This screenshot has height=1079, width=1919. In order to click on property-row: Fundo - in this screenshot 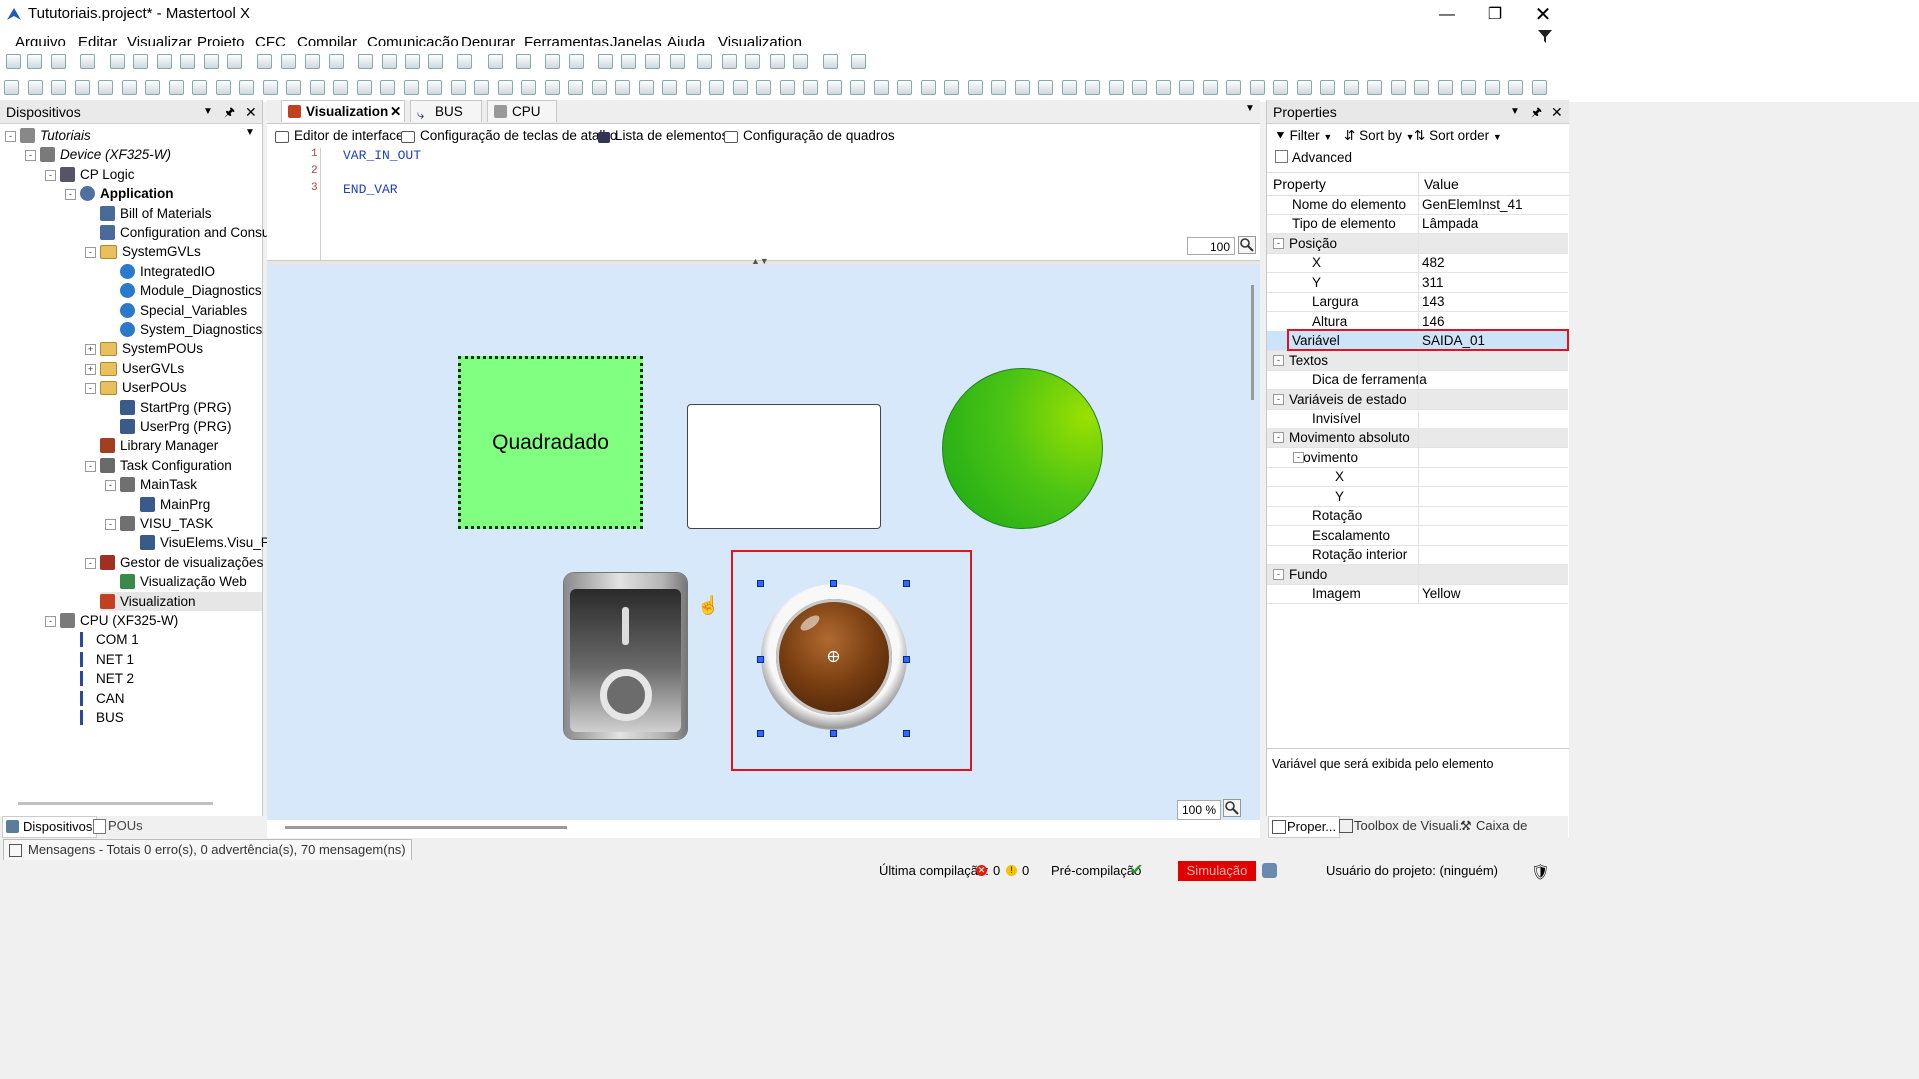, I will do `click(1417, 574)`.